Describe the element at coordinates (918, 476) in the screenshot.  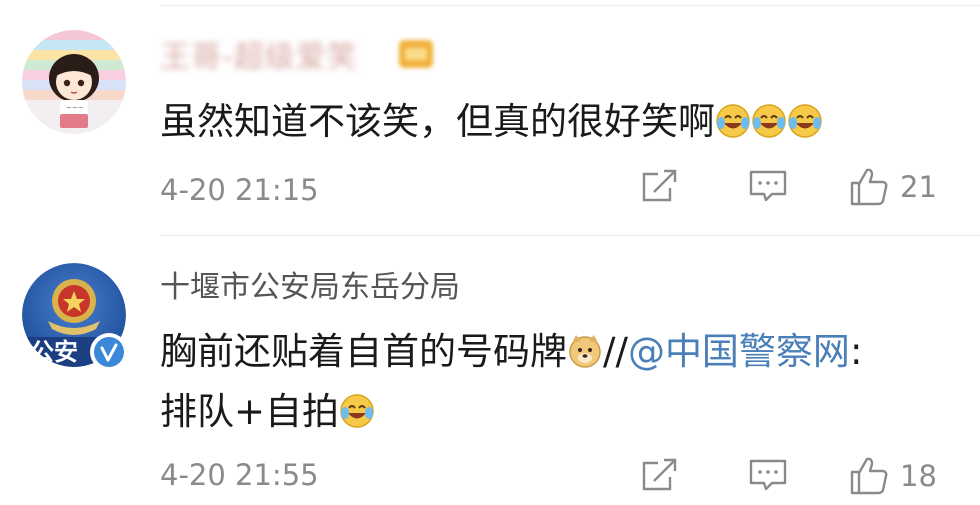
I see `like-count: 18` at that location.